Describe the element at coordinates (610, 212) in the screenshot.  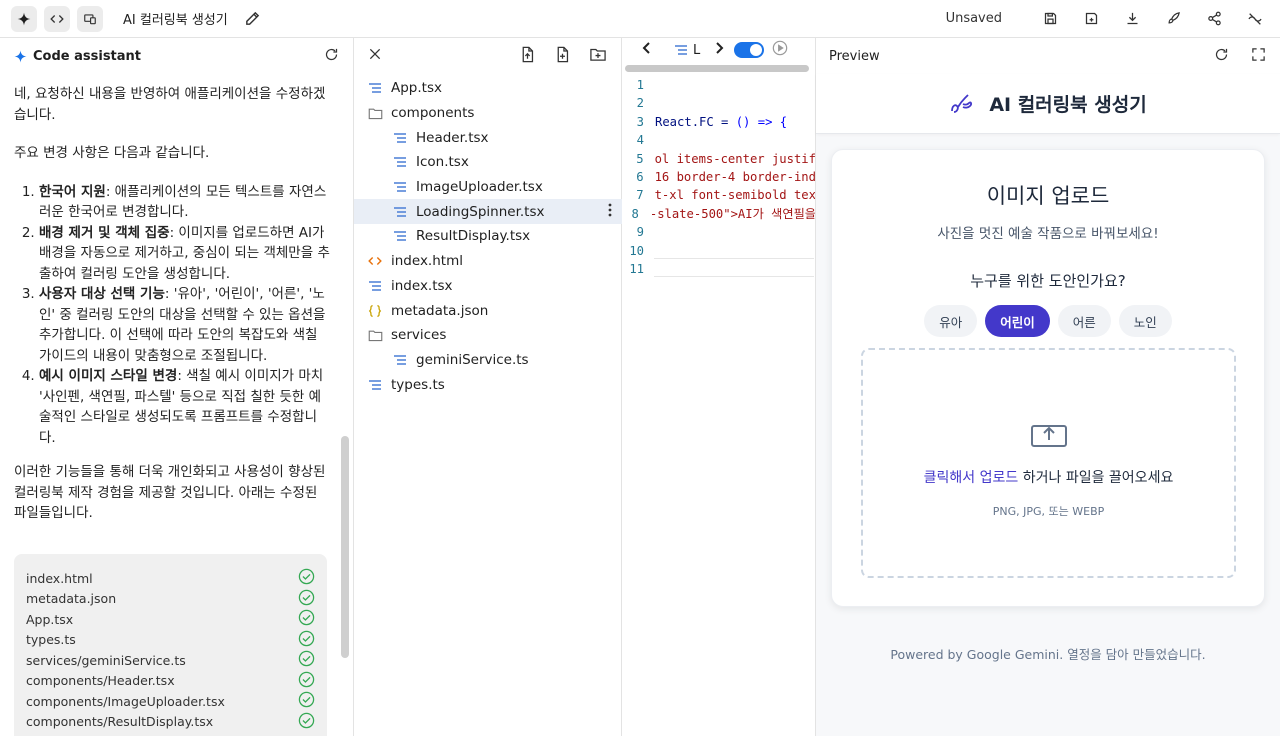
I see `more-options-icon` at that location.